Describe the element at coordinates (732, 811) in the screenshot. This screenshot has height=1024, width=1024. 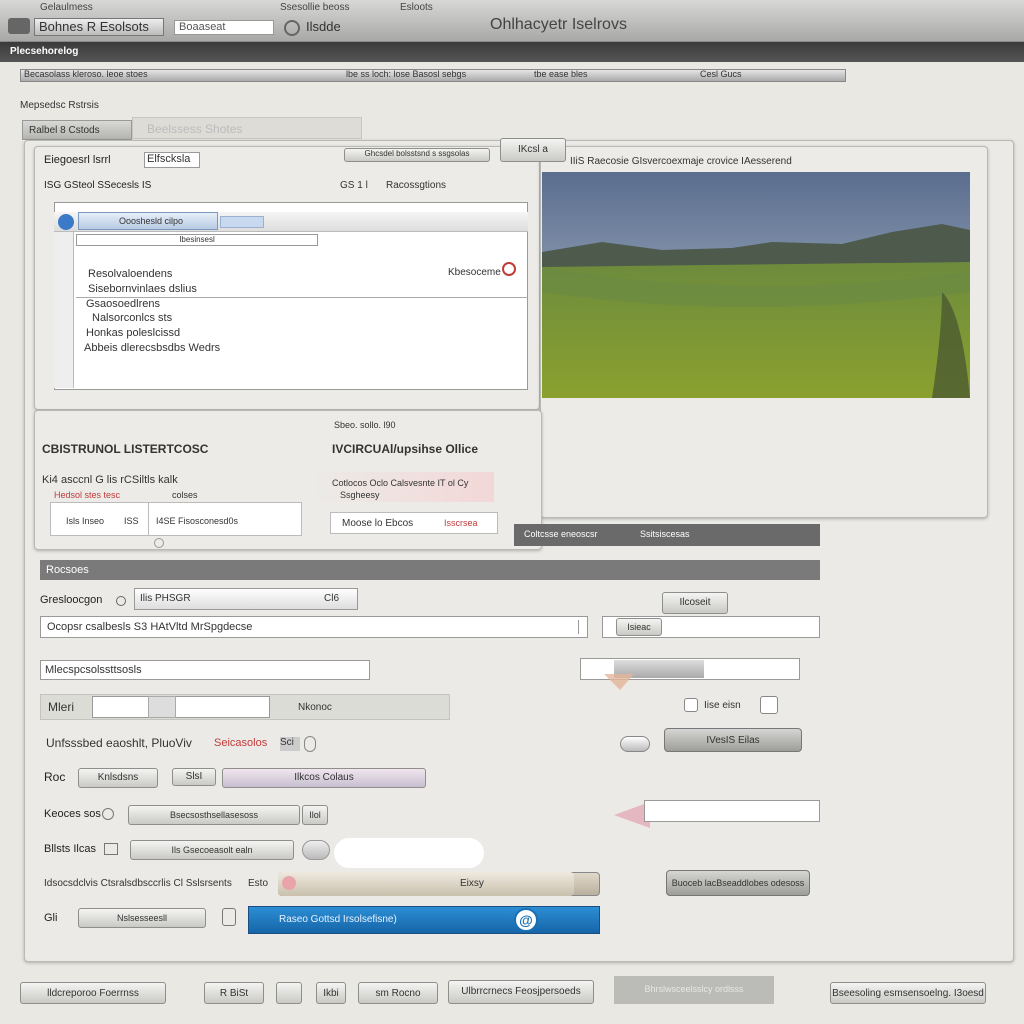
I see `form-row7-right-field` at that location.